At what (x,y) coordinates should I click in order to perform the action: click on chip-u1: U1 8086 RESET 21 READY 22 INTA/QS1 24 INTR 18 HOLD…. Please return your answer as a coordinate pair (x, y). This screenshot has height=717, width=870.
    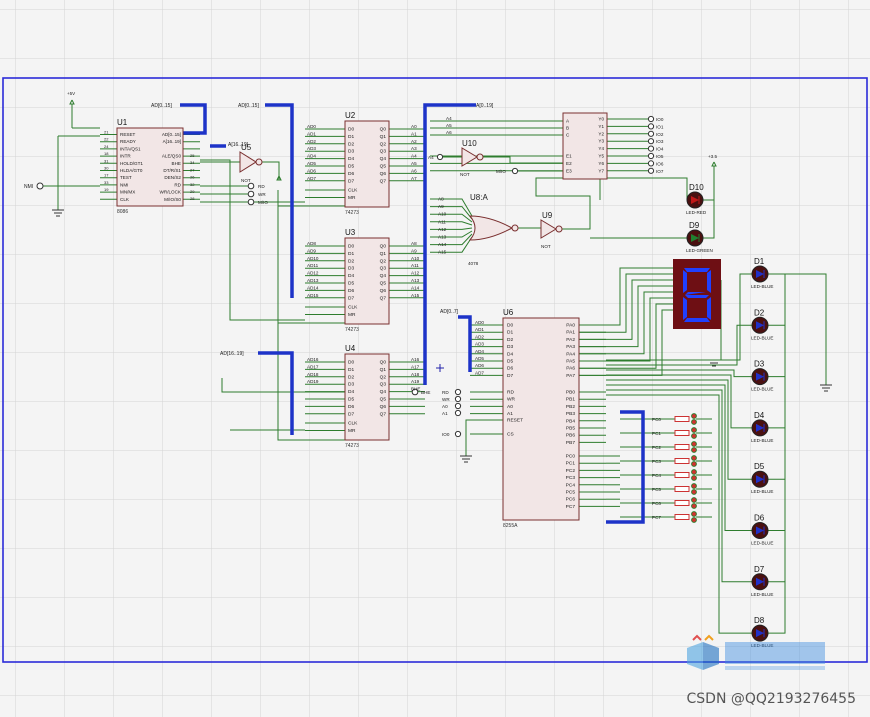
    Looking at the image, I should click on (149, 166).